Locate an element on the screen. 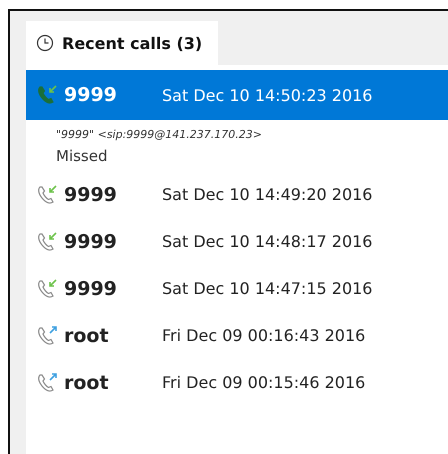 This screenshot has width=448, height=454. call-row: 9999 Sat Dec 10 14:49:20 2016 is located at coordinates (237, 194).